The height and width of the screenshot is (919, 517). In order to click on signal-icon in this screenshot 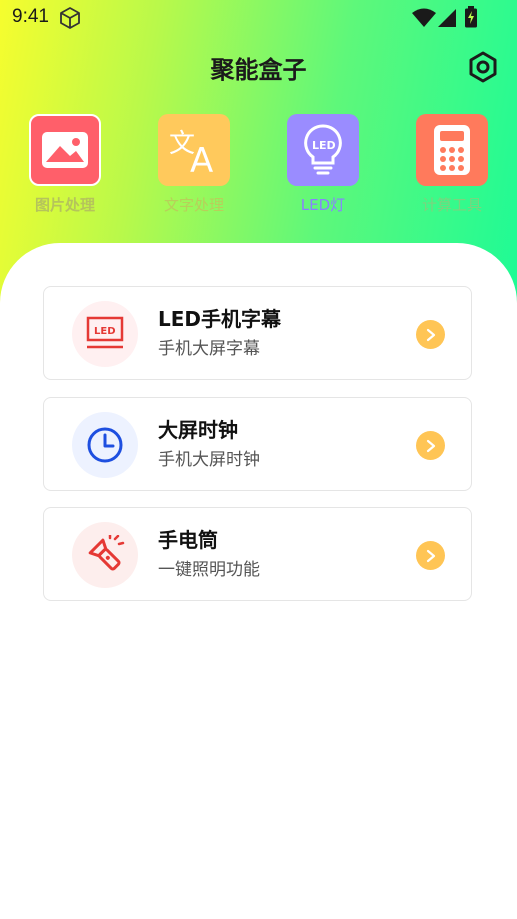, I will do `click(447, 18)`.